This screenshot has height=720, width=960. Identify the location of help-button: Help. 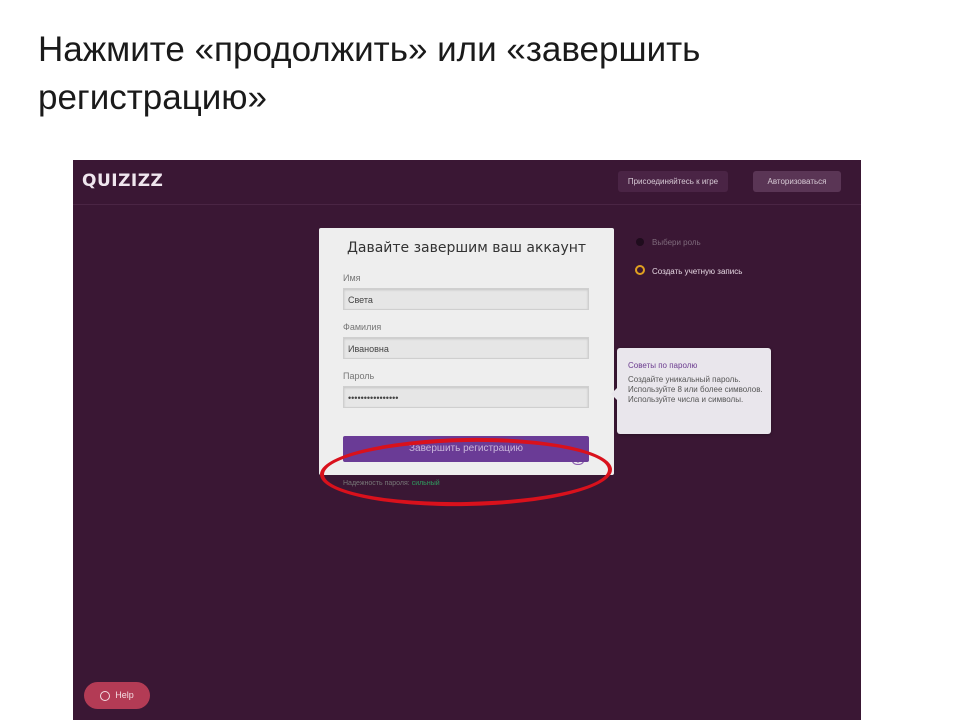
(117, 695).